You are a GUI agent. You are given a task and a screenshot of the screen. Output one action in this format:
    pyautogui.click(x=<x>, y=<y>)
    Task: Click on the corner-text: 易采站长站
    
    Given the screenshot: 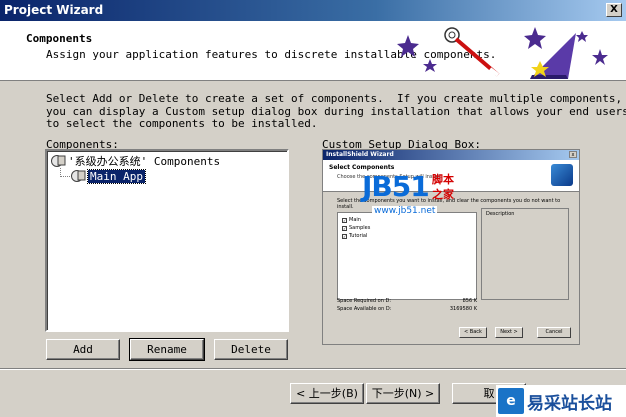 What is the action you would take?
    pyautogui.click(x=569, y=403)
    